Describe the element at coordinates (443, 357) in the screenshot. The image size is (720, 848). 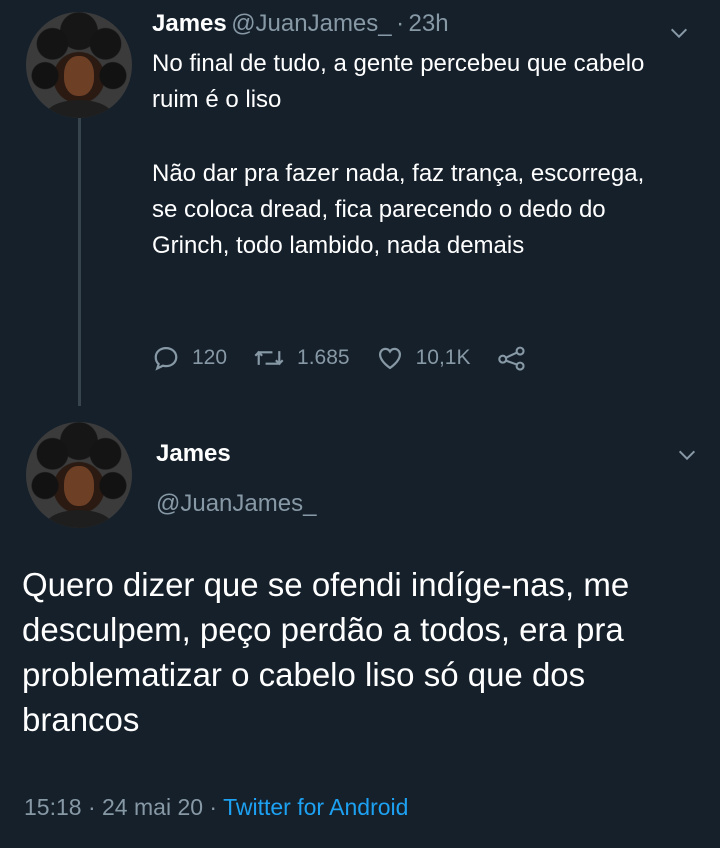
I see `like-count: 10,1K` at that location.